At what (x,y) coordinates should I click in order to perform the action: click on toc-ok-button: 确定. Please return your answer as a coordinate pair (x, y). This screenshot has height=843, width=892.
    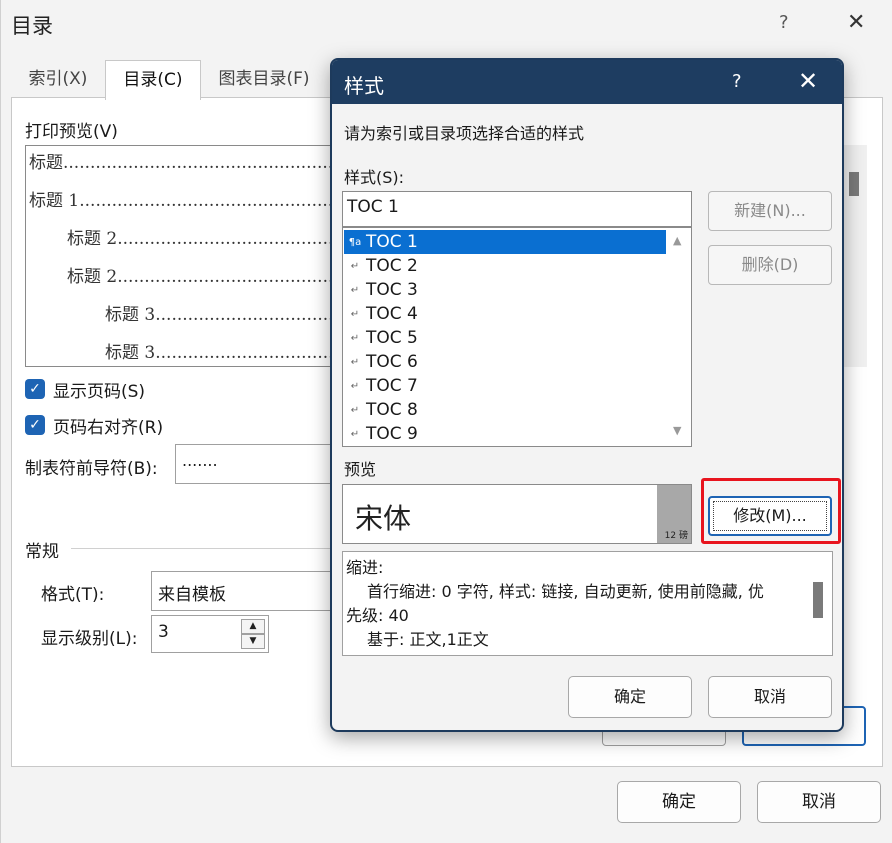
    Looking at the image, I should click on (679, 802).